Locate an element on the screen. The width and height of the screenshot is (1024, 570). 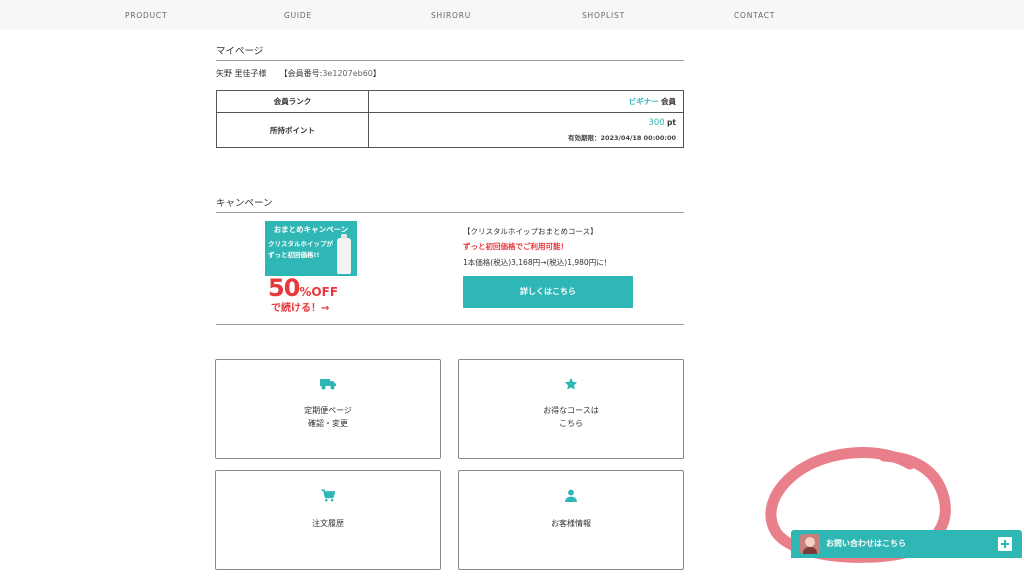
nav-shiroru: SHIRORU is located at coordinates (451, 15).